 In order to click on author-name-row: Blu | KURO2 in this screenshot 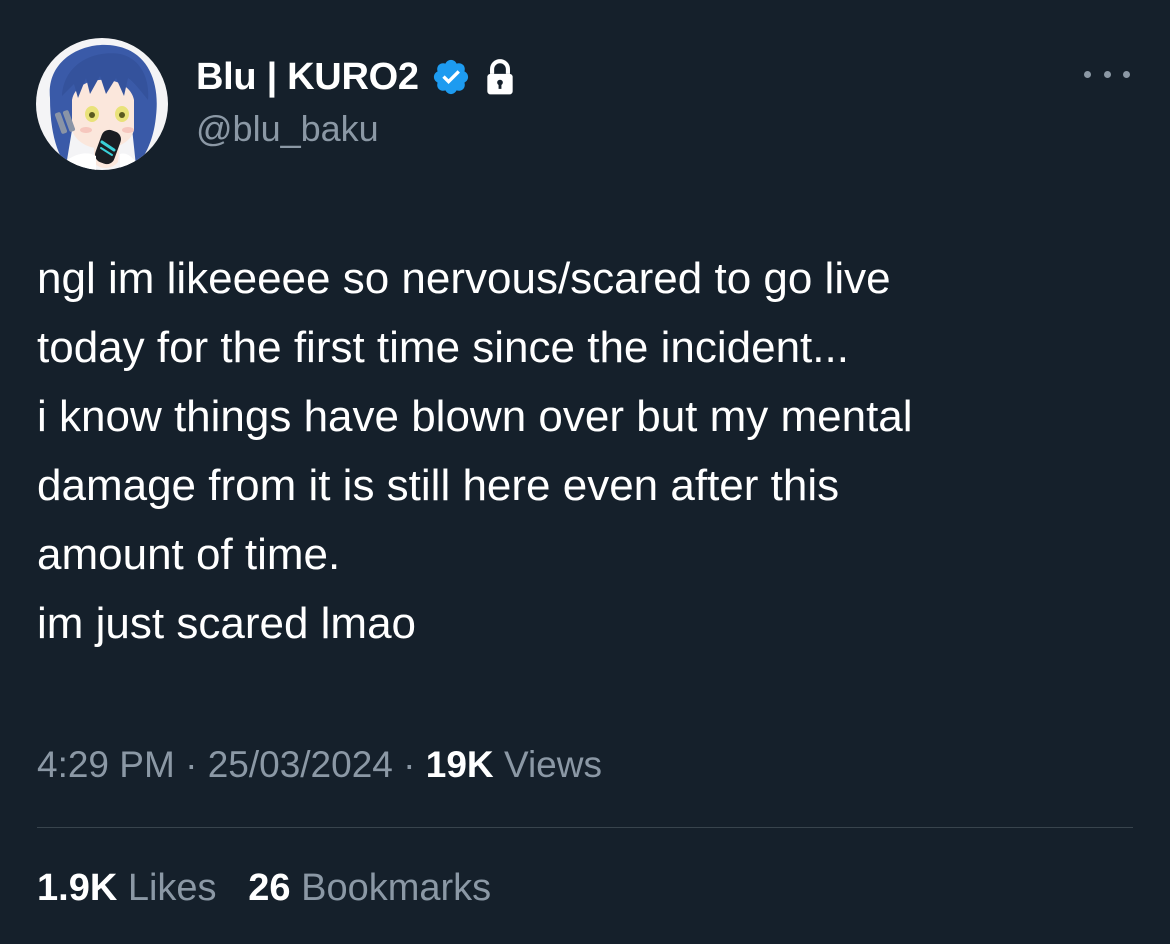, I will do `click(356, 77)`.